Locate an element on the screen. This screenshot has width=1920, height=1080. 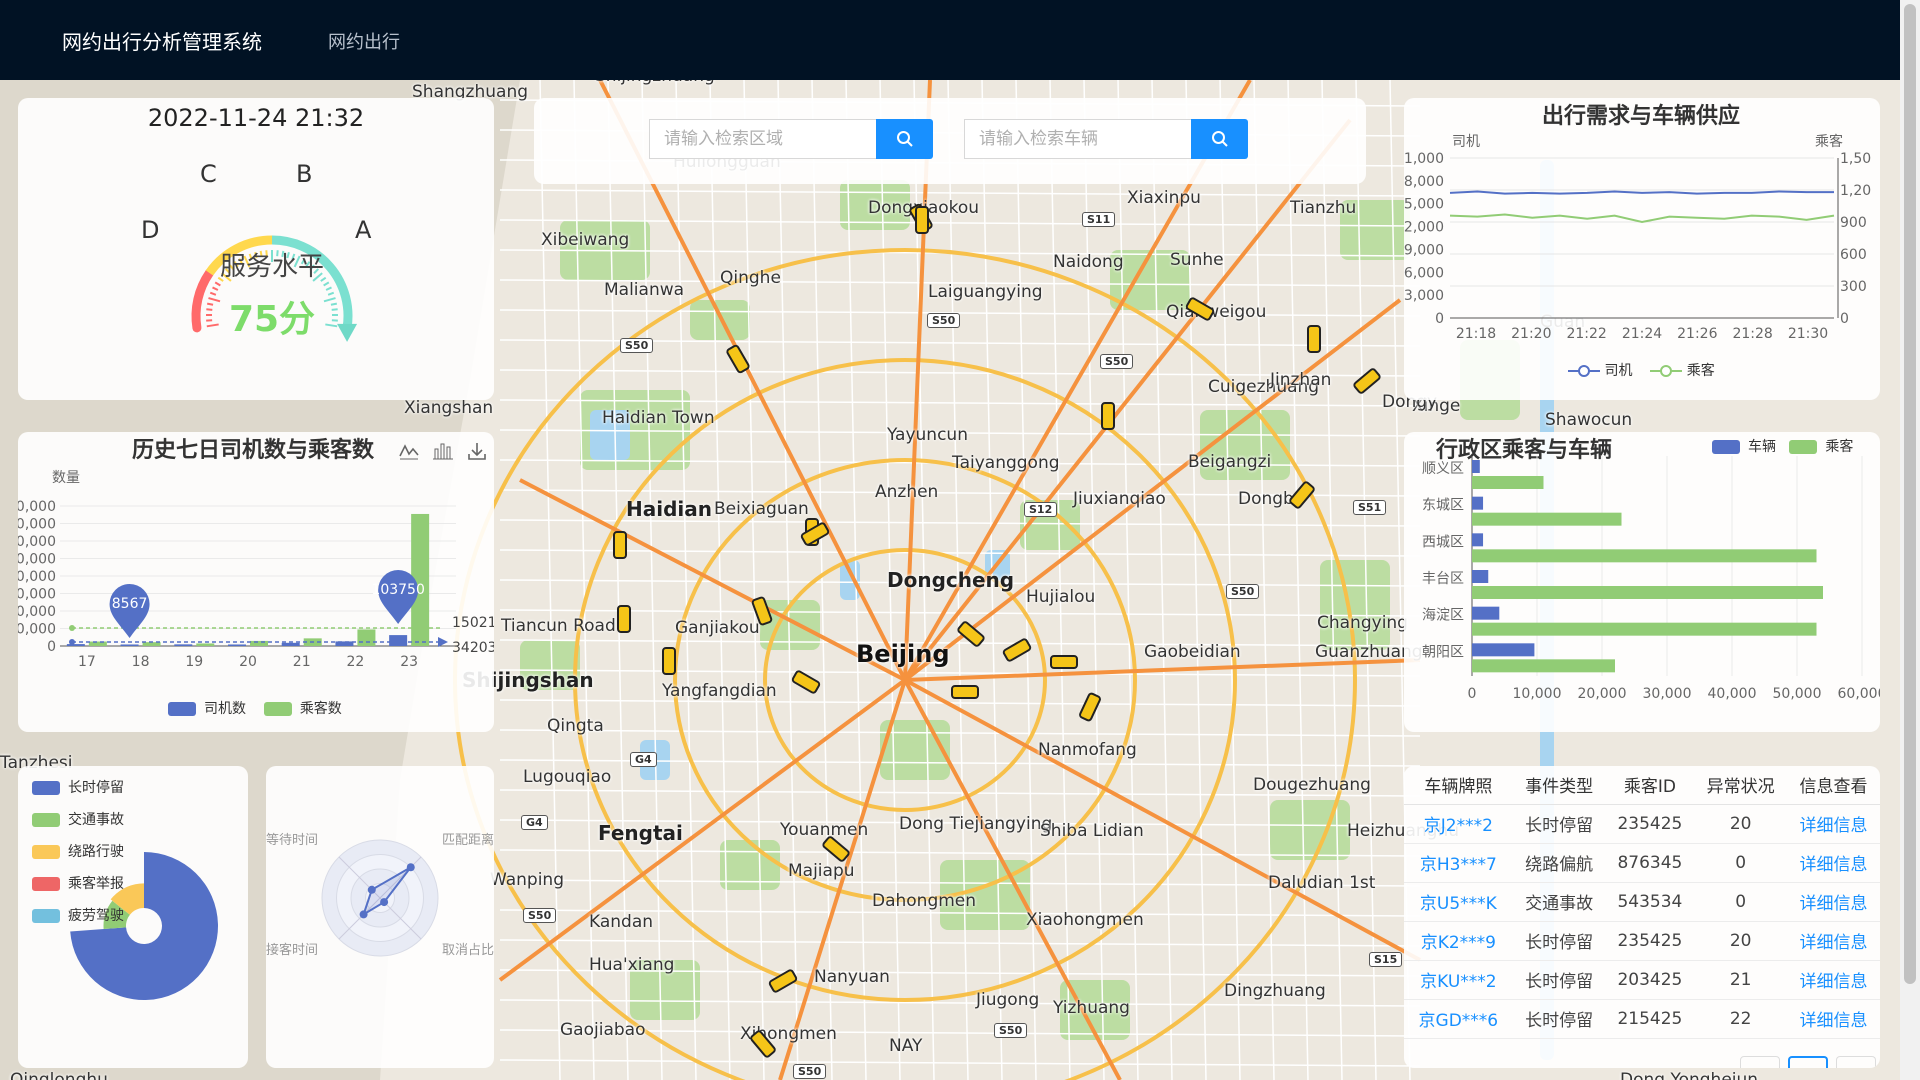
right-axis-tick: 300 is located at coordinates (1853, 287).